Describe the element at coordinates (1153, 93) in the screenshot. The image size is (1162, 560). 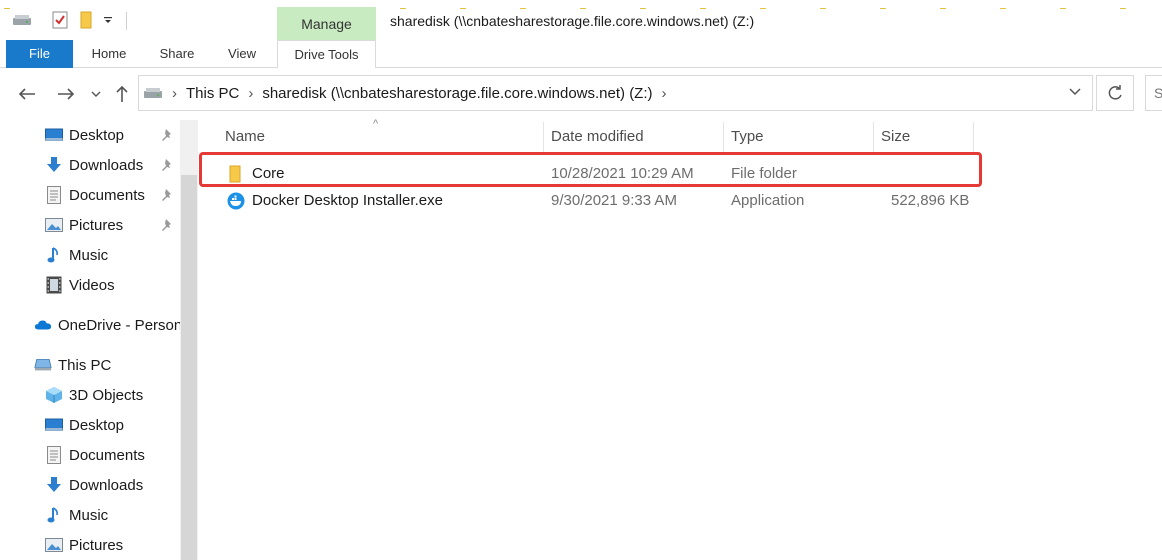
I see `search-input: S` at that location.